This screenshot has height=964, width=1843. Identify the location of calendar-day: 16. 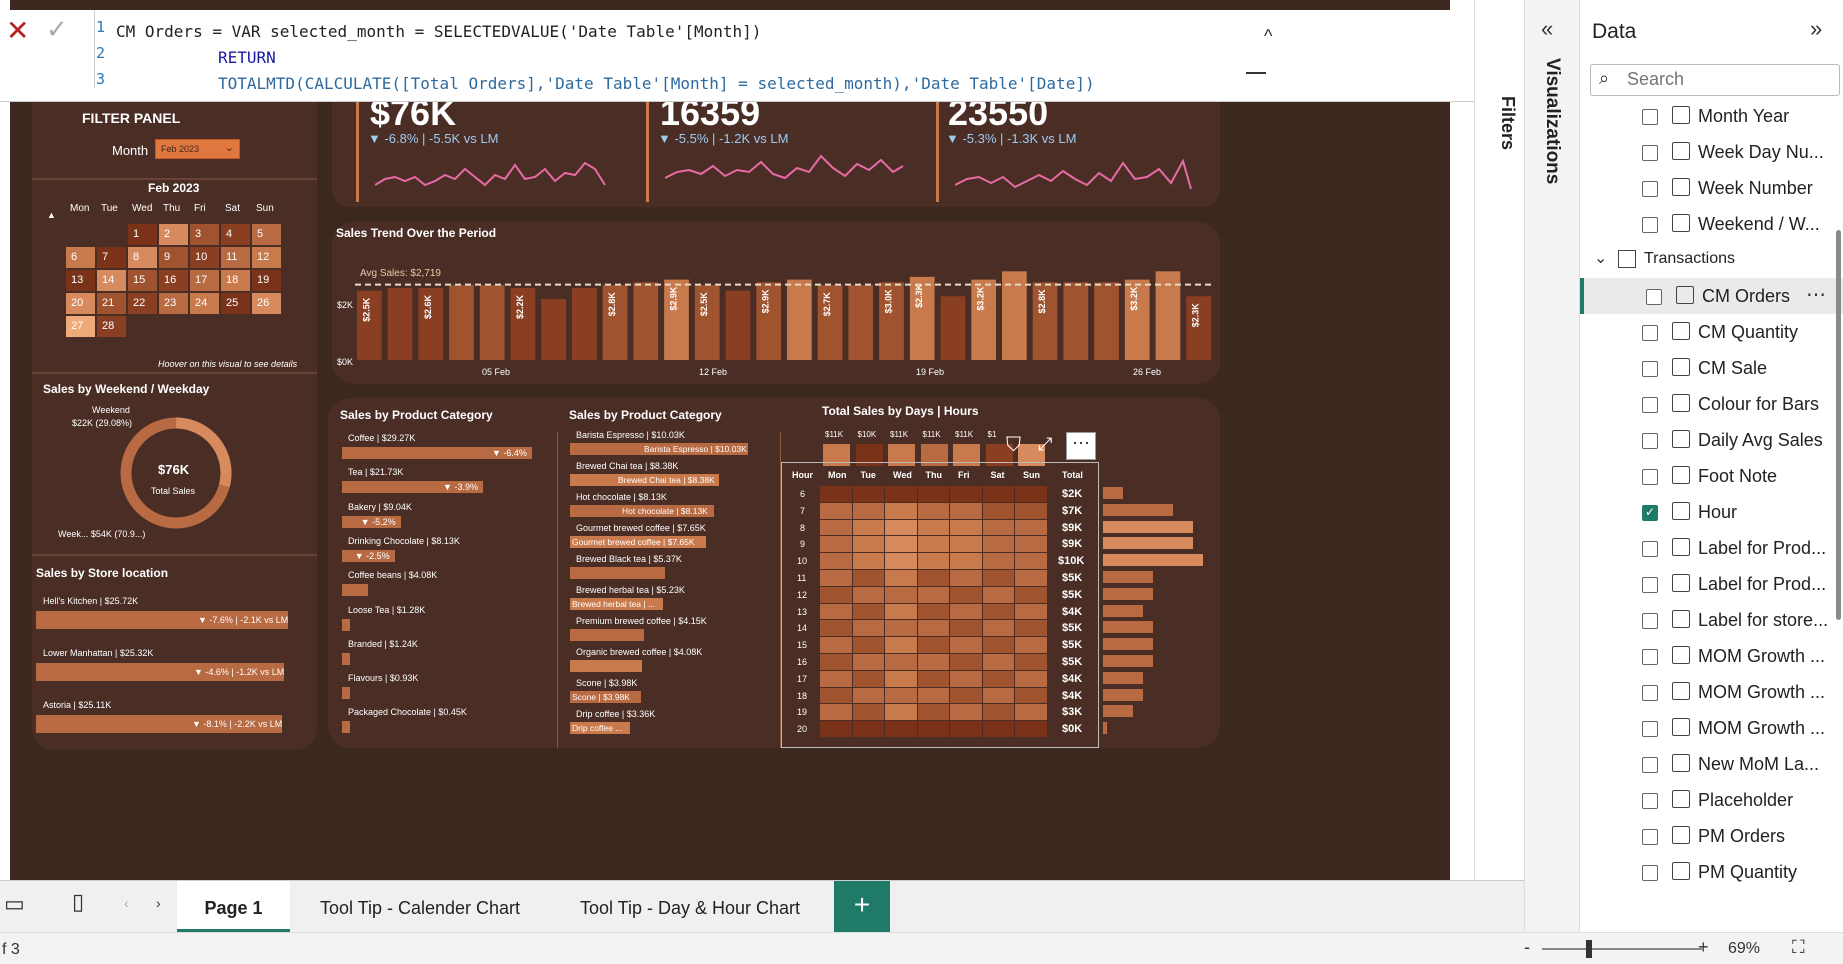
(173, 280).